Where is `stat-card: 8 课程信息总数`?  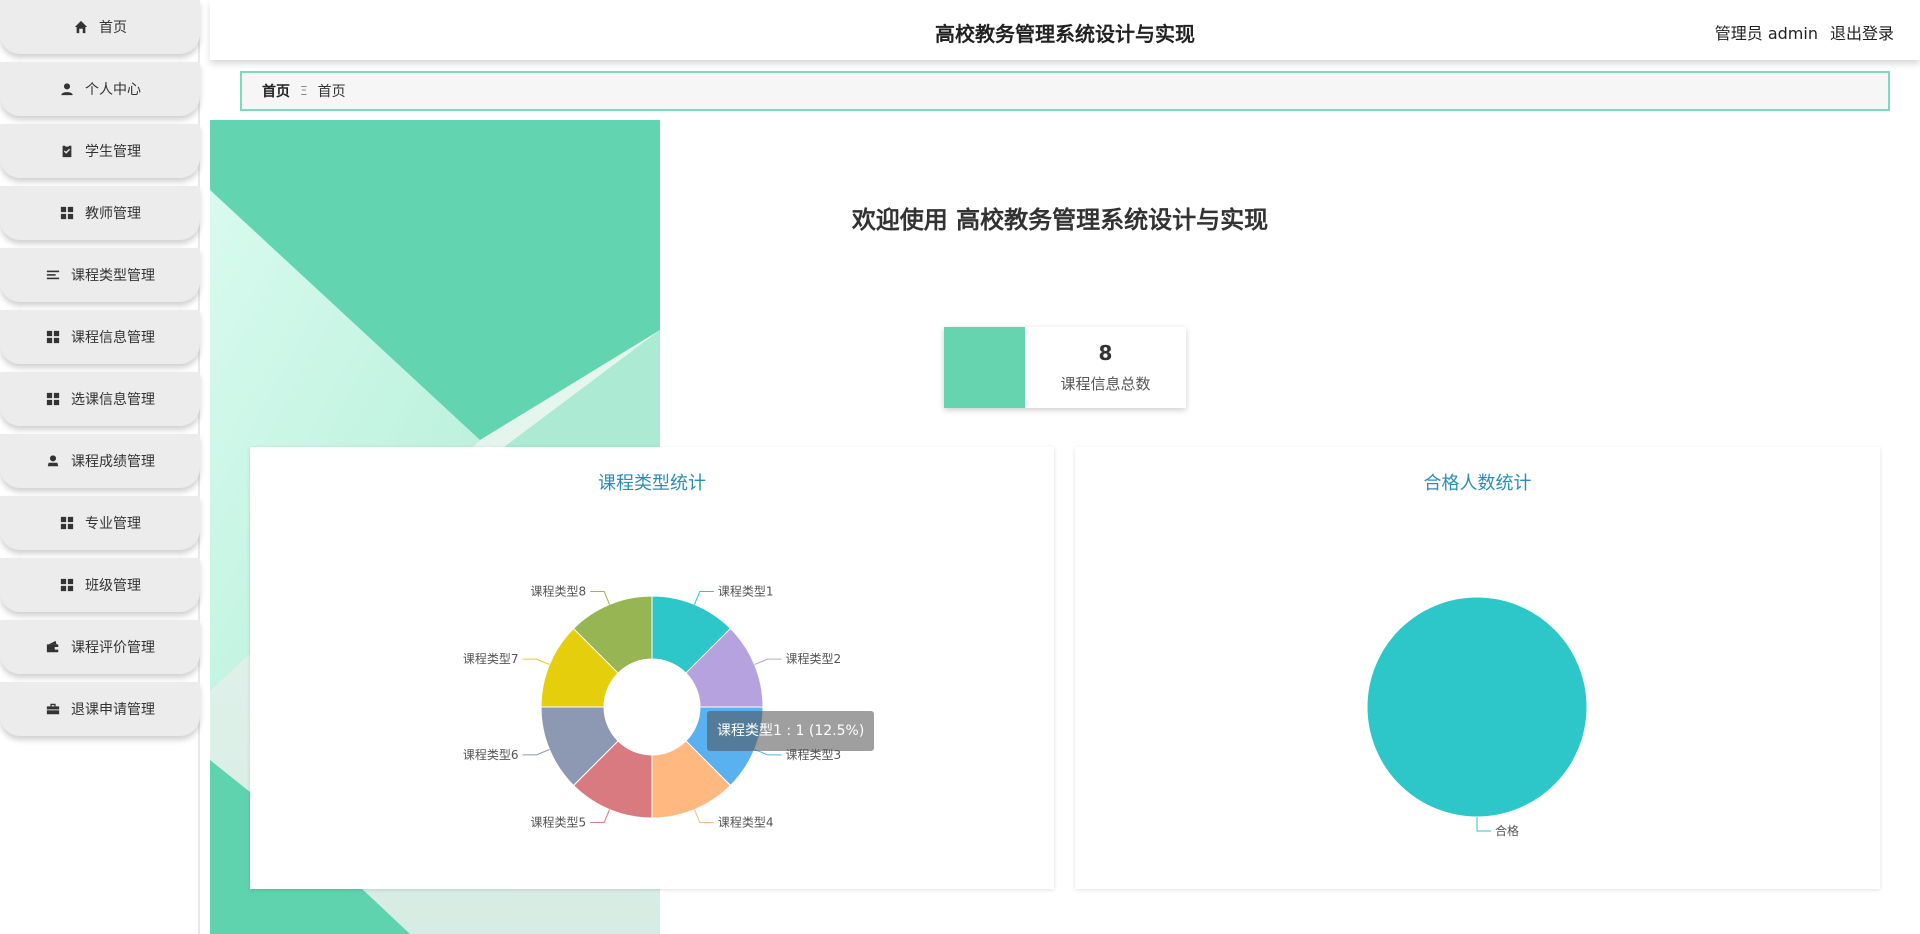
stat-card: 8 课程信息总数 is located at coordinates (1065, 367).